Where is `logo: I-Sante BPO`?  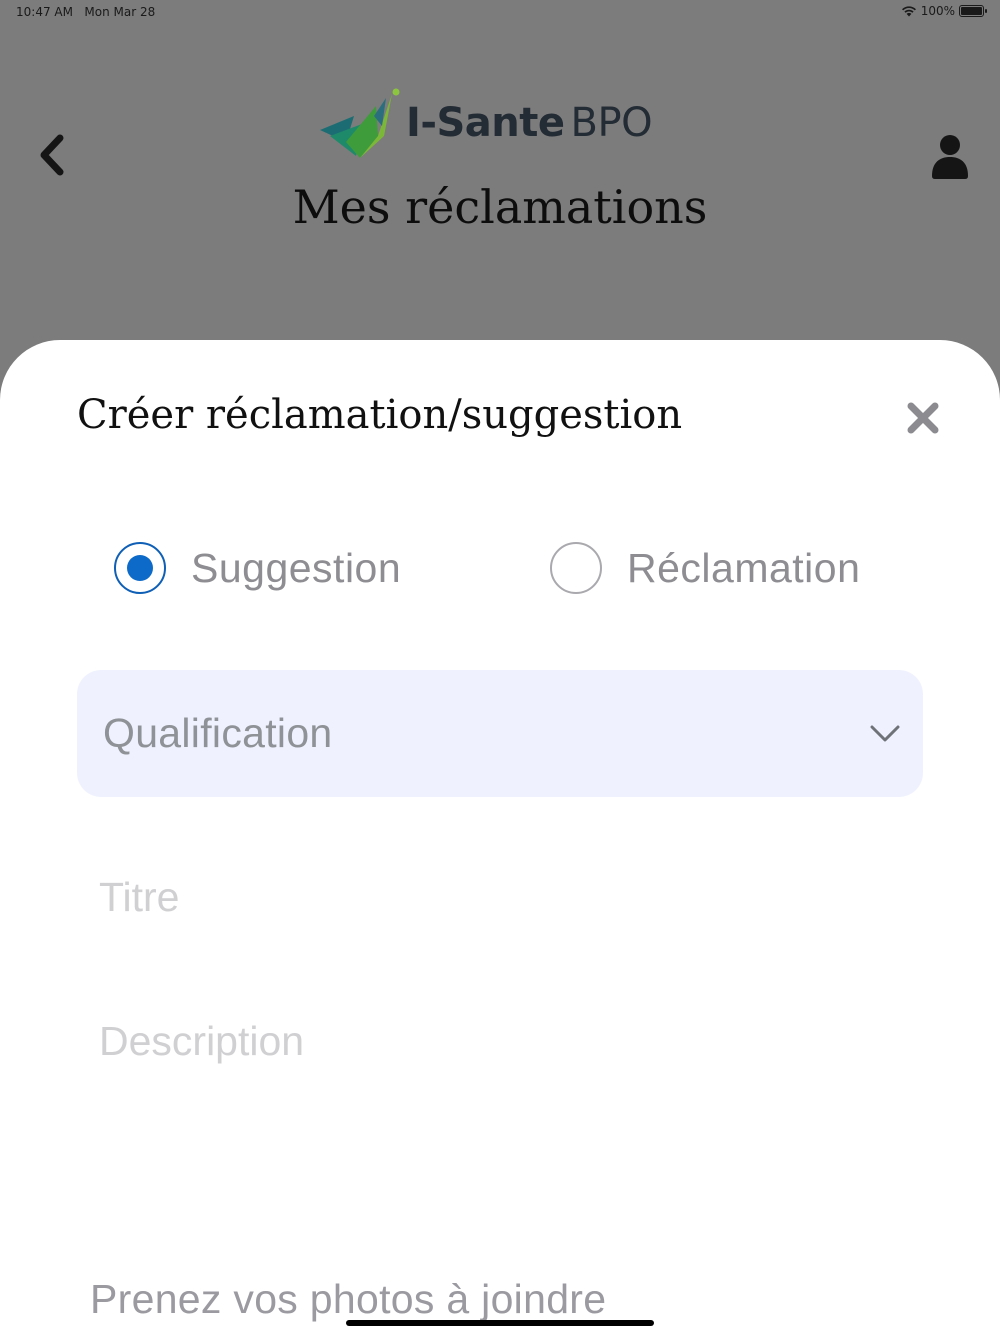 logo: I-Sante BPO is located at coordinates (506, 126).